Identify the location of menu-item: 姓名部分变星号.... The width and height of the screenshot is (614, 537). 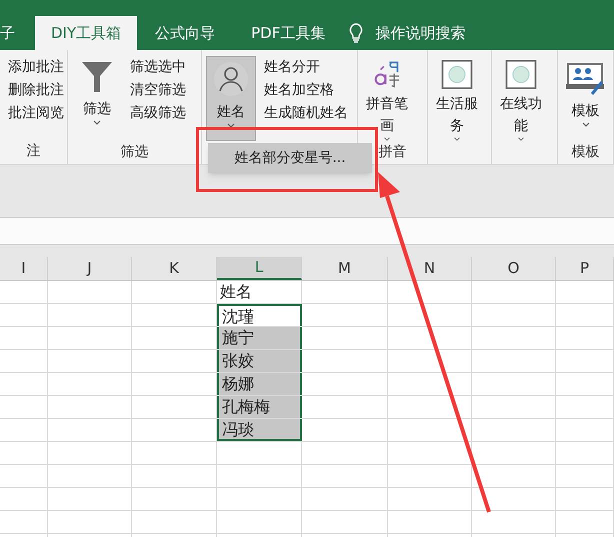
(290, 158).